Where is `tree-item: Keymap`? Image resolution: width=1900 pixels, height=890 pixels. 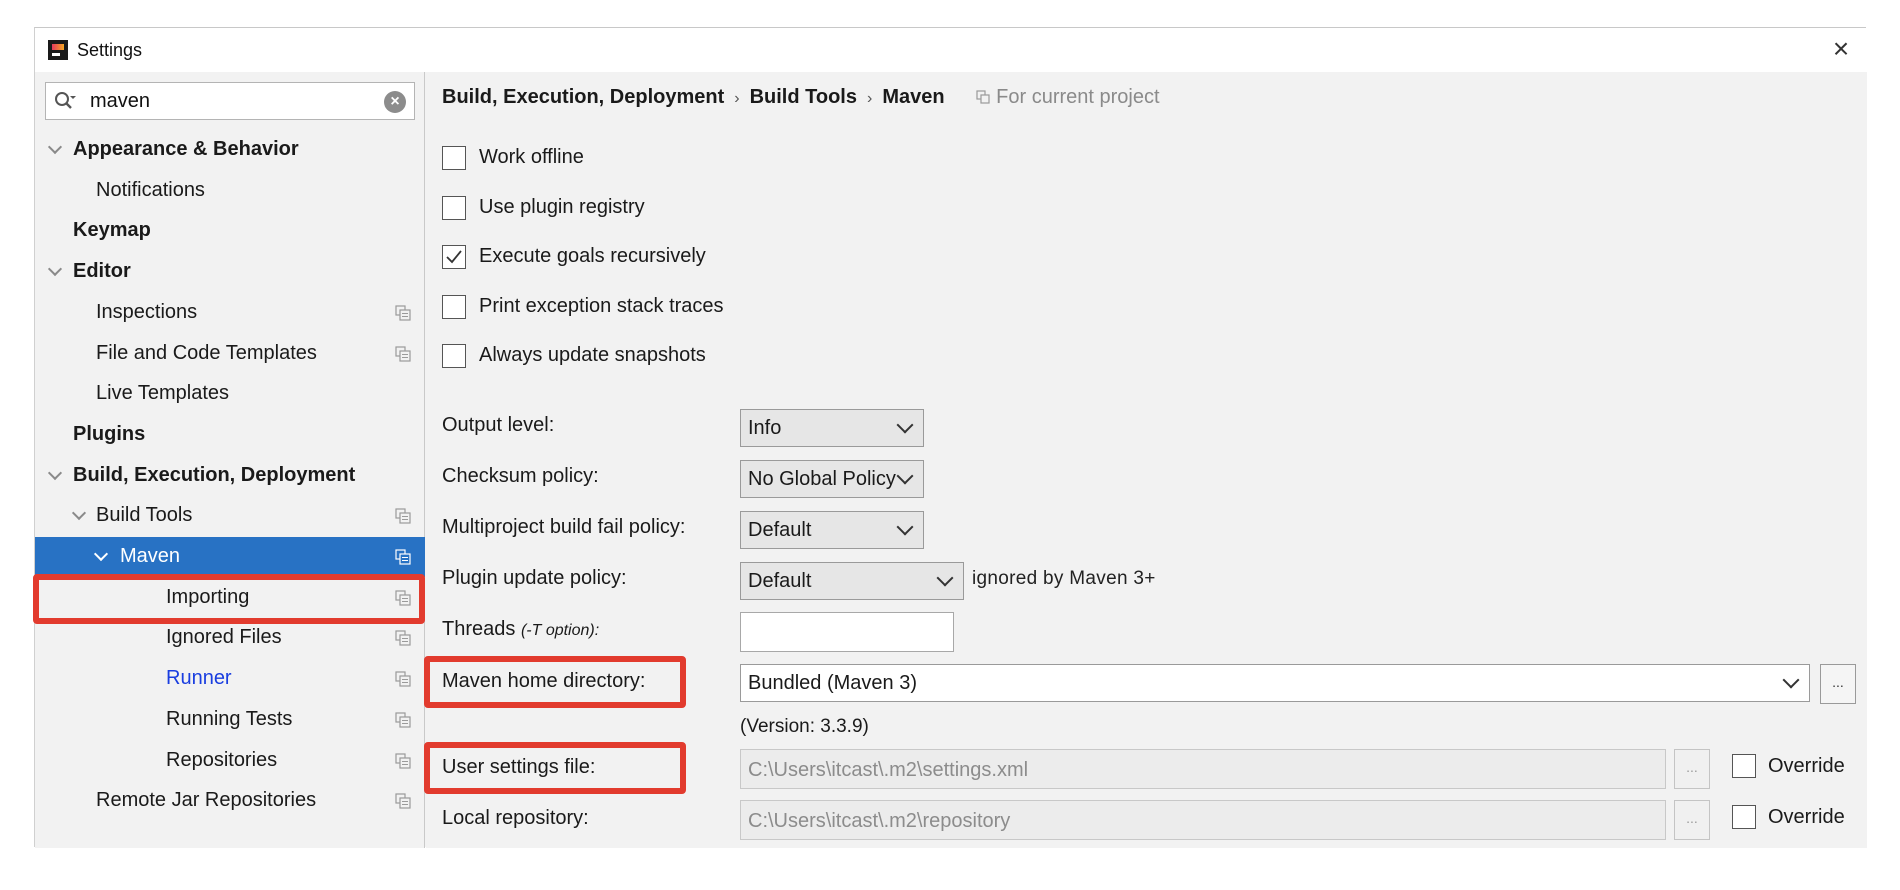 tree-item: Keymap is located at coordinates (230, 231).